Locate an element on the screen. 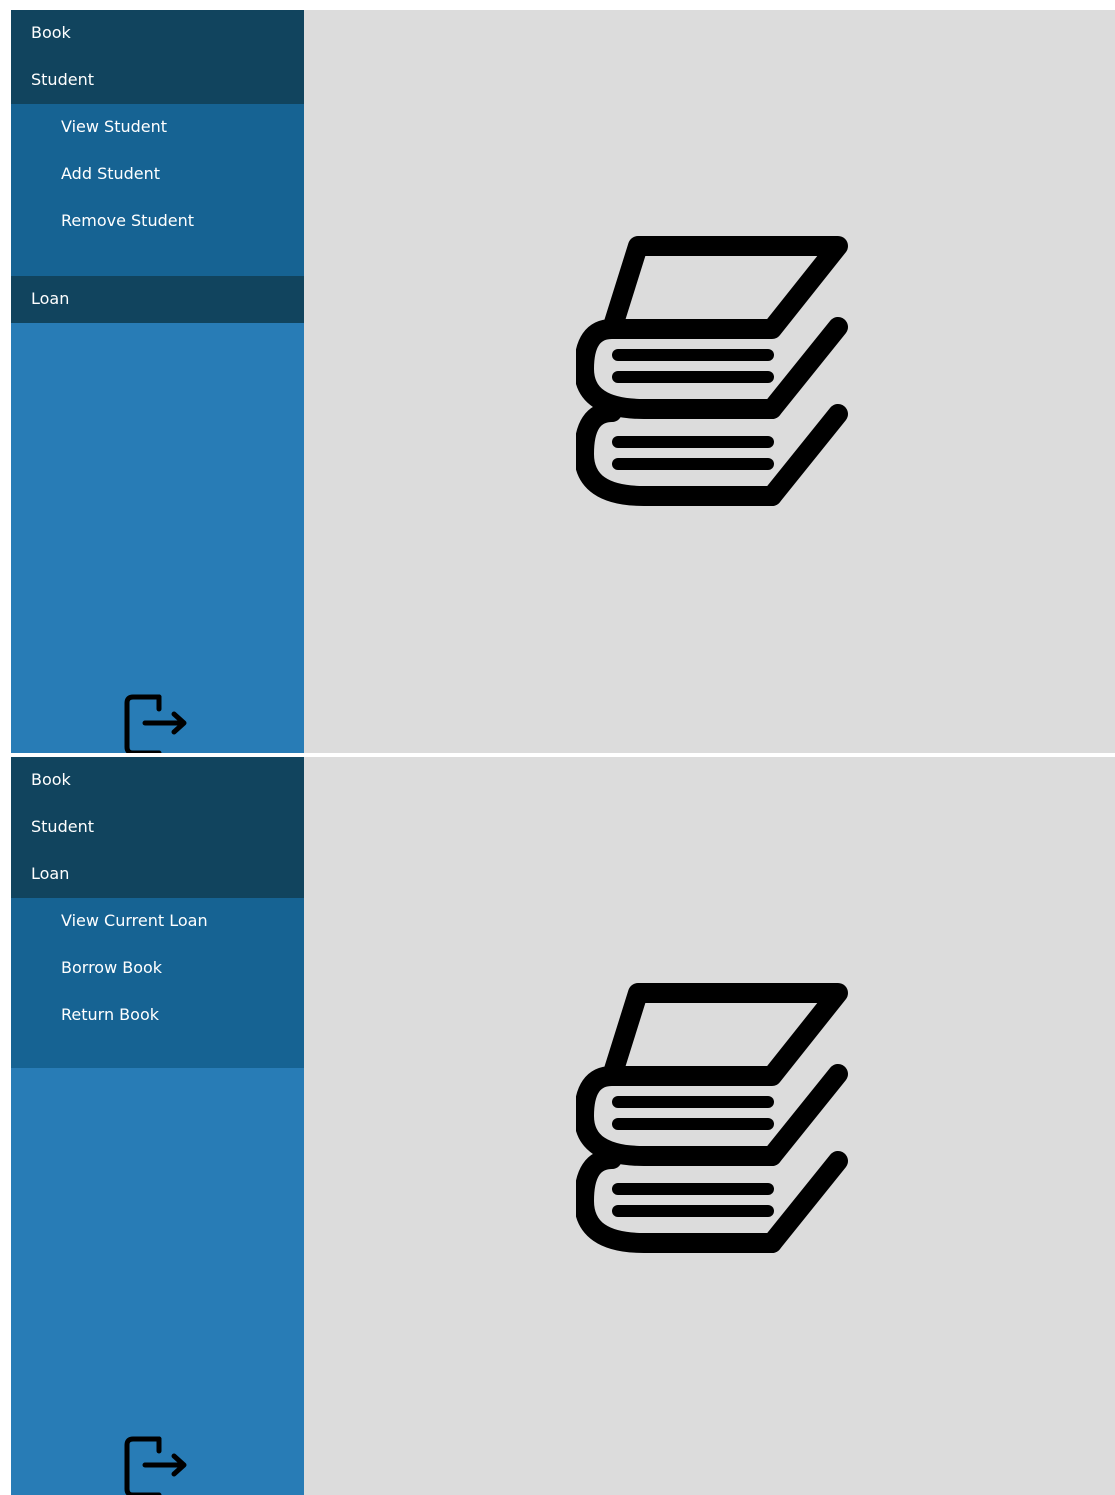 The image size is (1115, 1495). add-student-item: Add Student is located at coordinates (157, 174).